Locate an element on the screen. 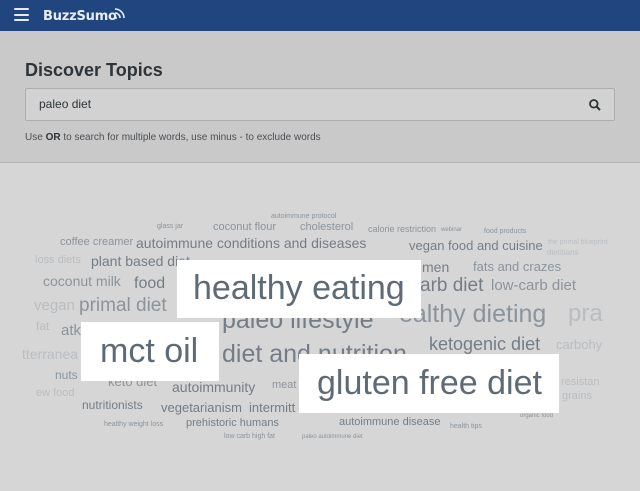  cloud-word: healthy weight loss is located at coordinates (133, 424).